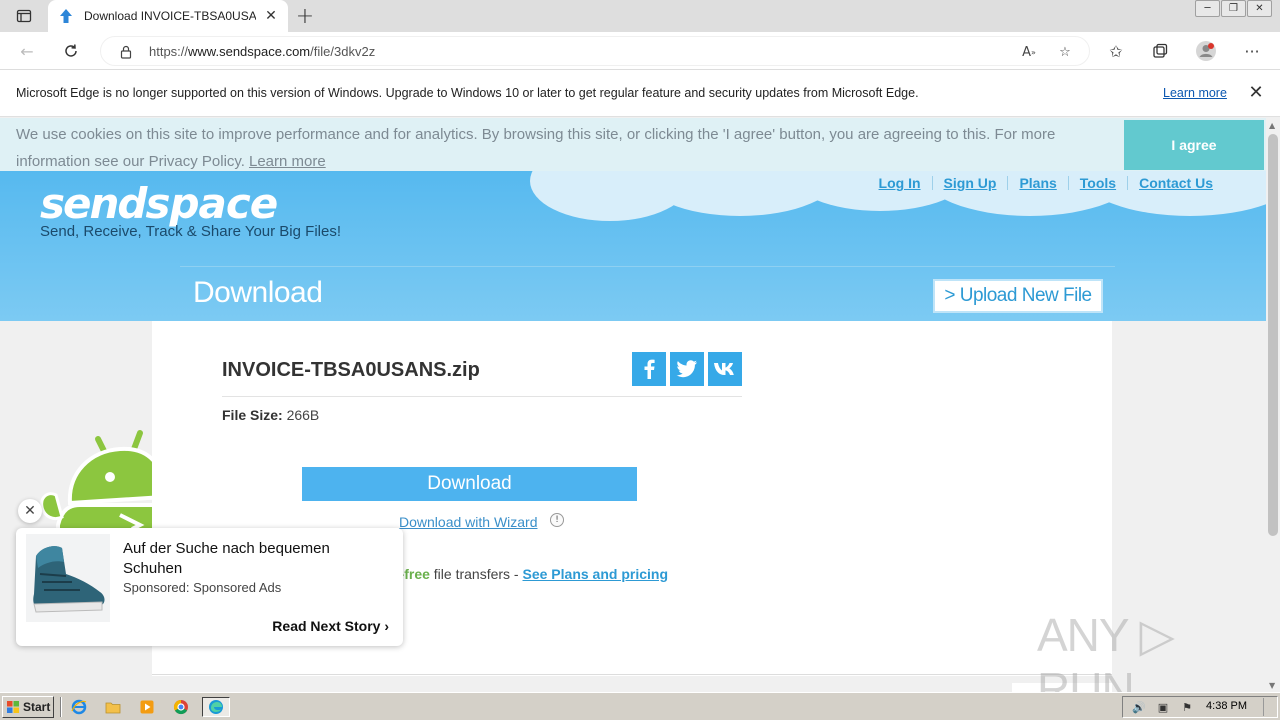 This screenshot has height=720, width=1280. I want to click on read-aloud-icon: A», so click(1029, 52).